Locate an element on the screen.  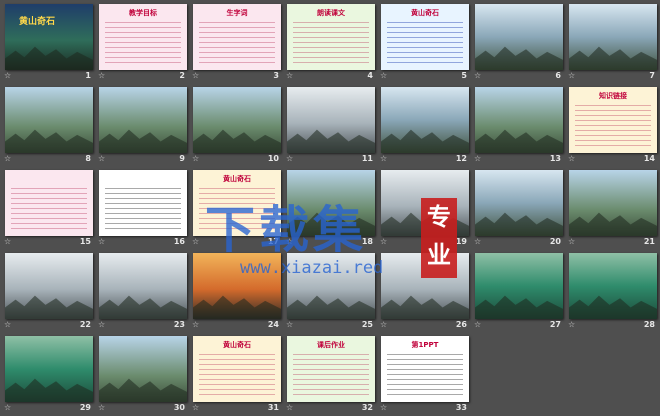
slide-thumbnail-8: ☆ 8 is located at coordinates (48, 125).